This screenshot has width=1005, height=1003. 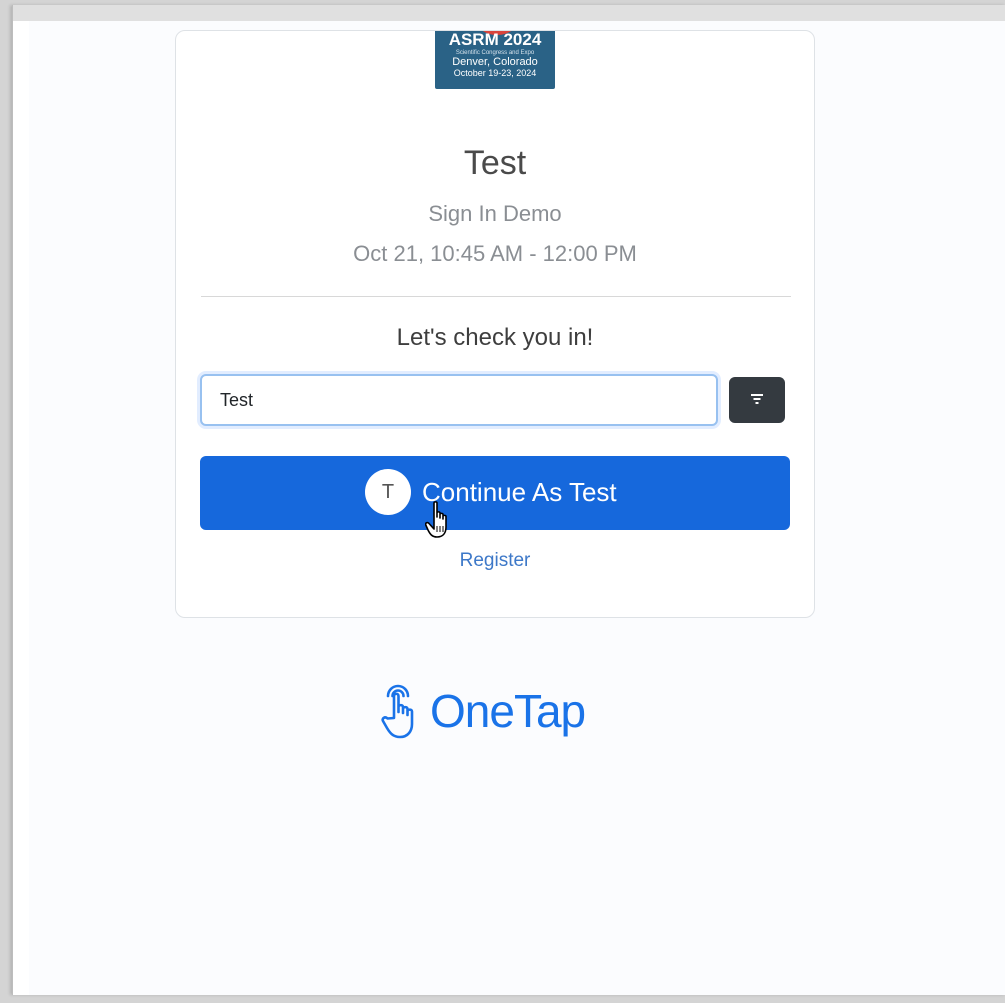 What do you see at coordinates (496, 296) in the screenshot?
I see `divider` at bounding box center [496, 296].